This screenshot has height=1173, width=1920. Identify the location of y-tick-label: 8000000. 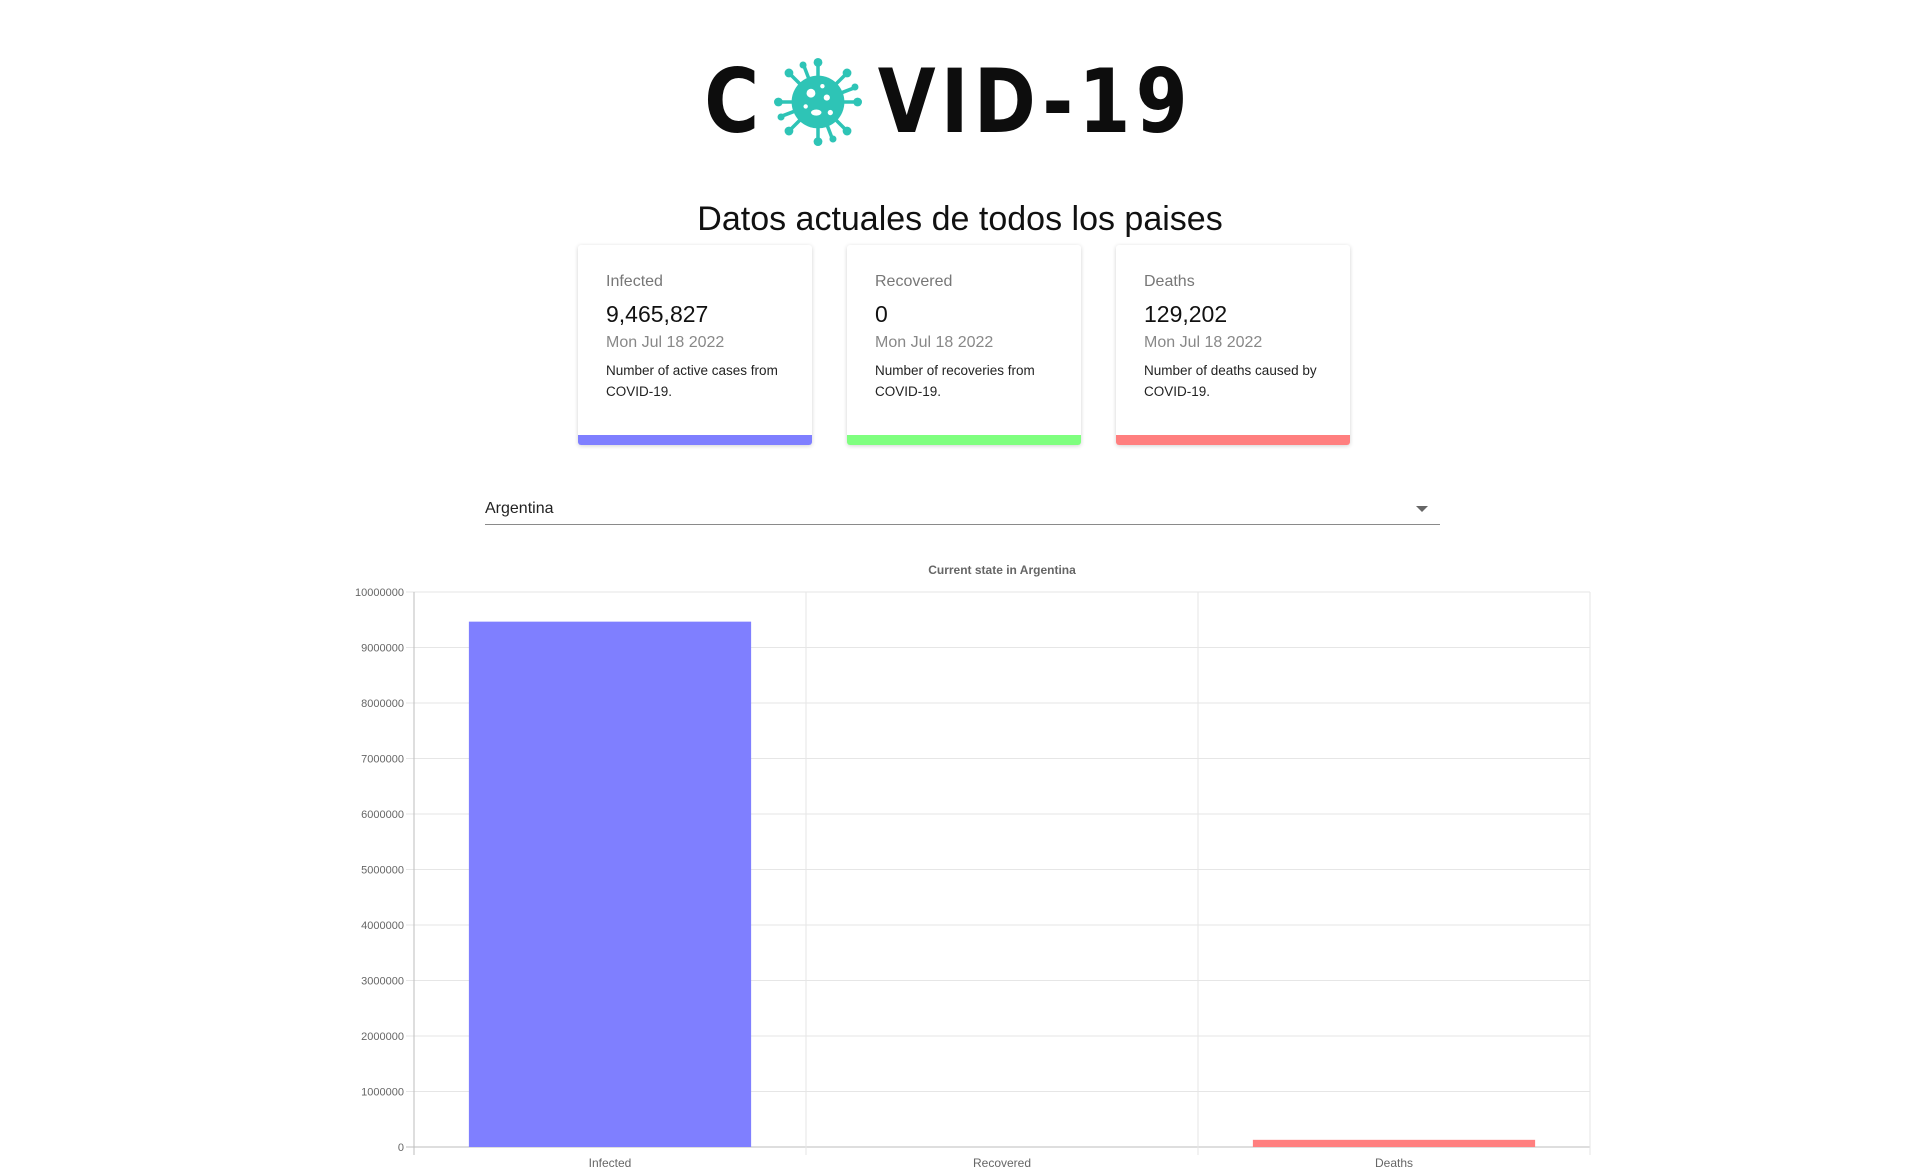
(382, 704).